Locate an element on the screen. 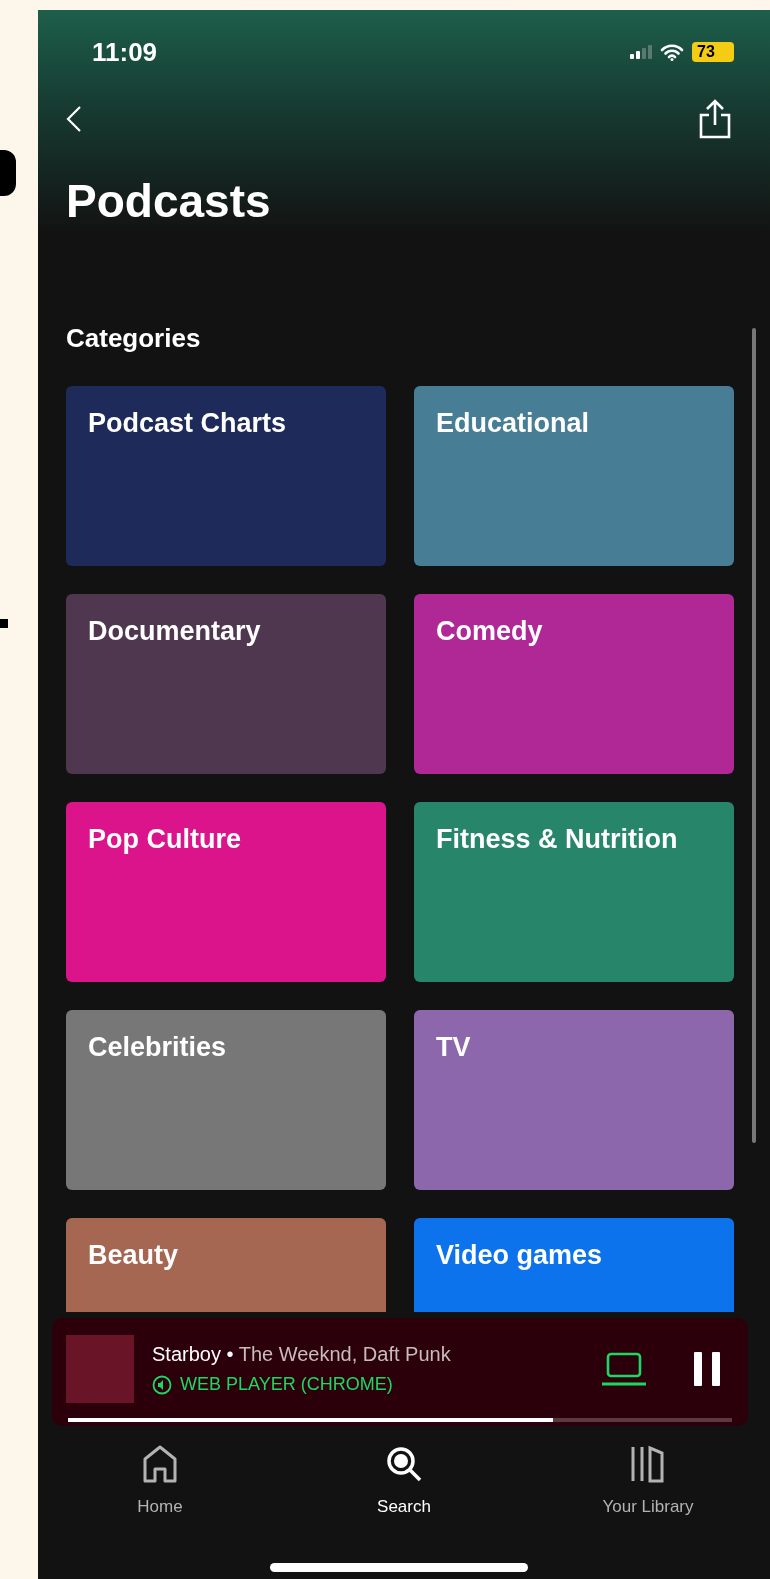 This screenshot has height=1579, width=770. wifi-icon is located at coordinates (672, 52).